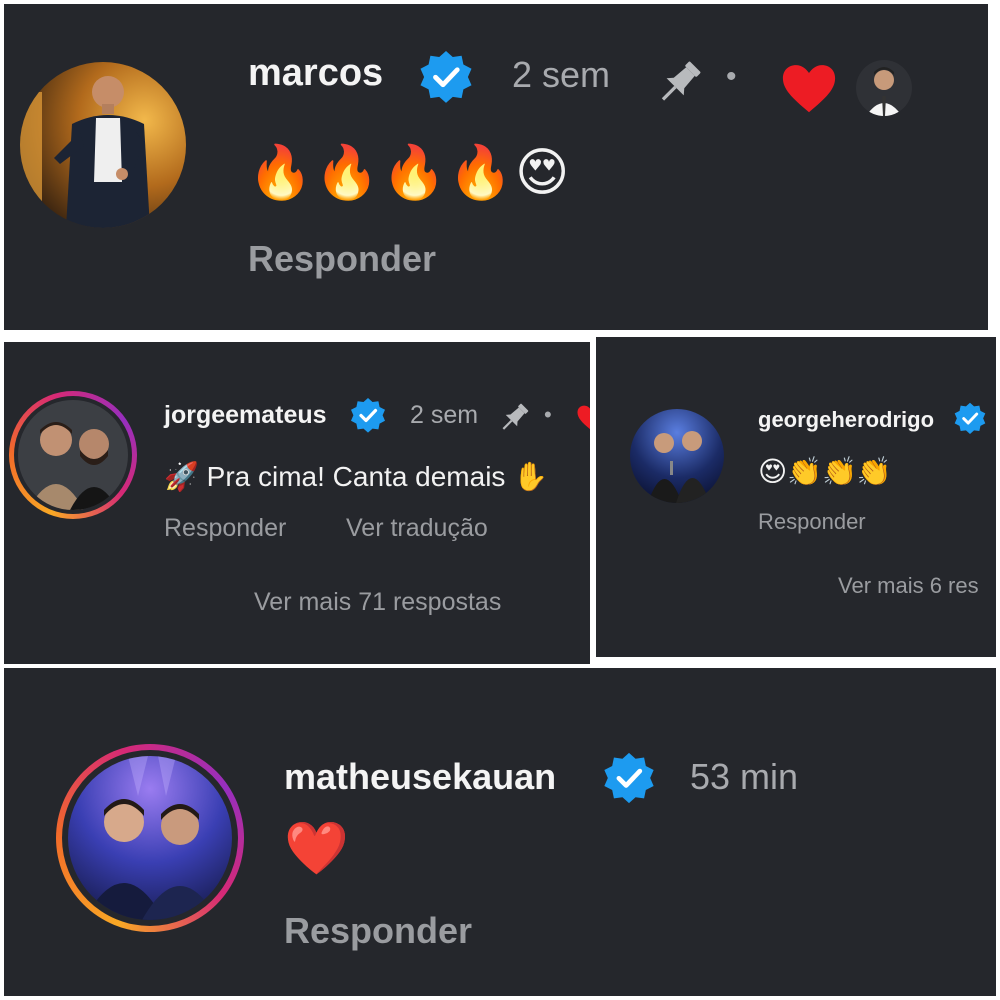 The width and height of the screenshot is (1000, 1000). I want to click on avatar-georgeherodrigo, so click(677, 456).